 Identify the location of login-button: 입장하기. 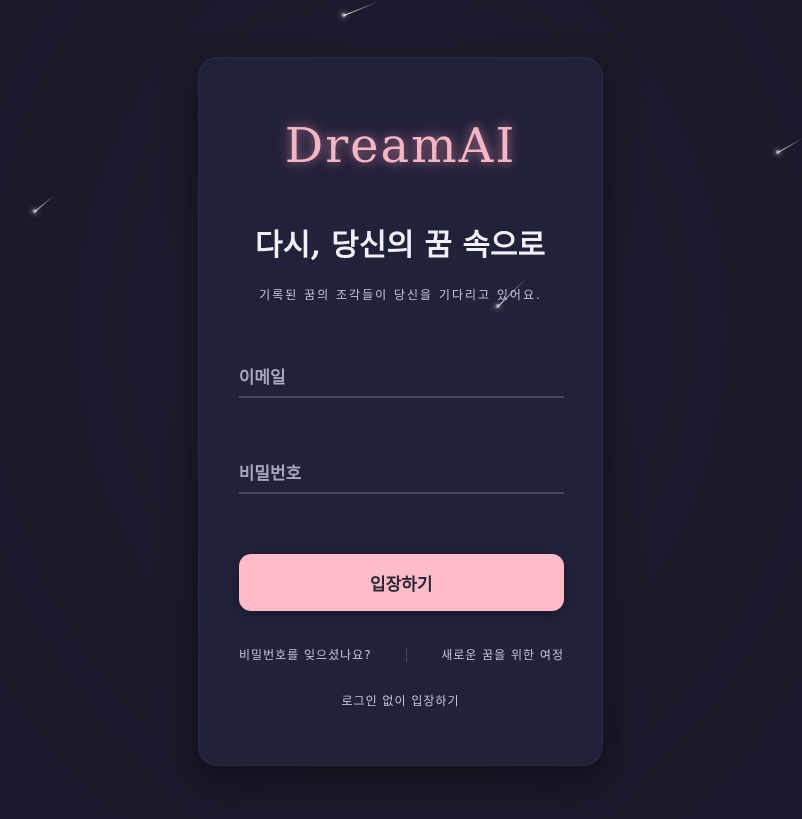
(401, 582).